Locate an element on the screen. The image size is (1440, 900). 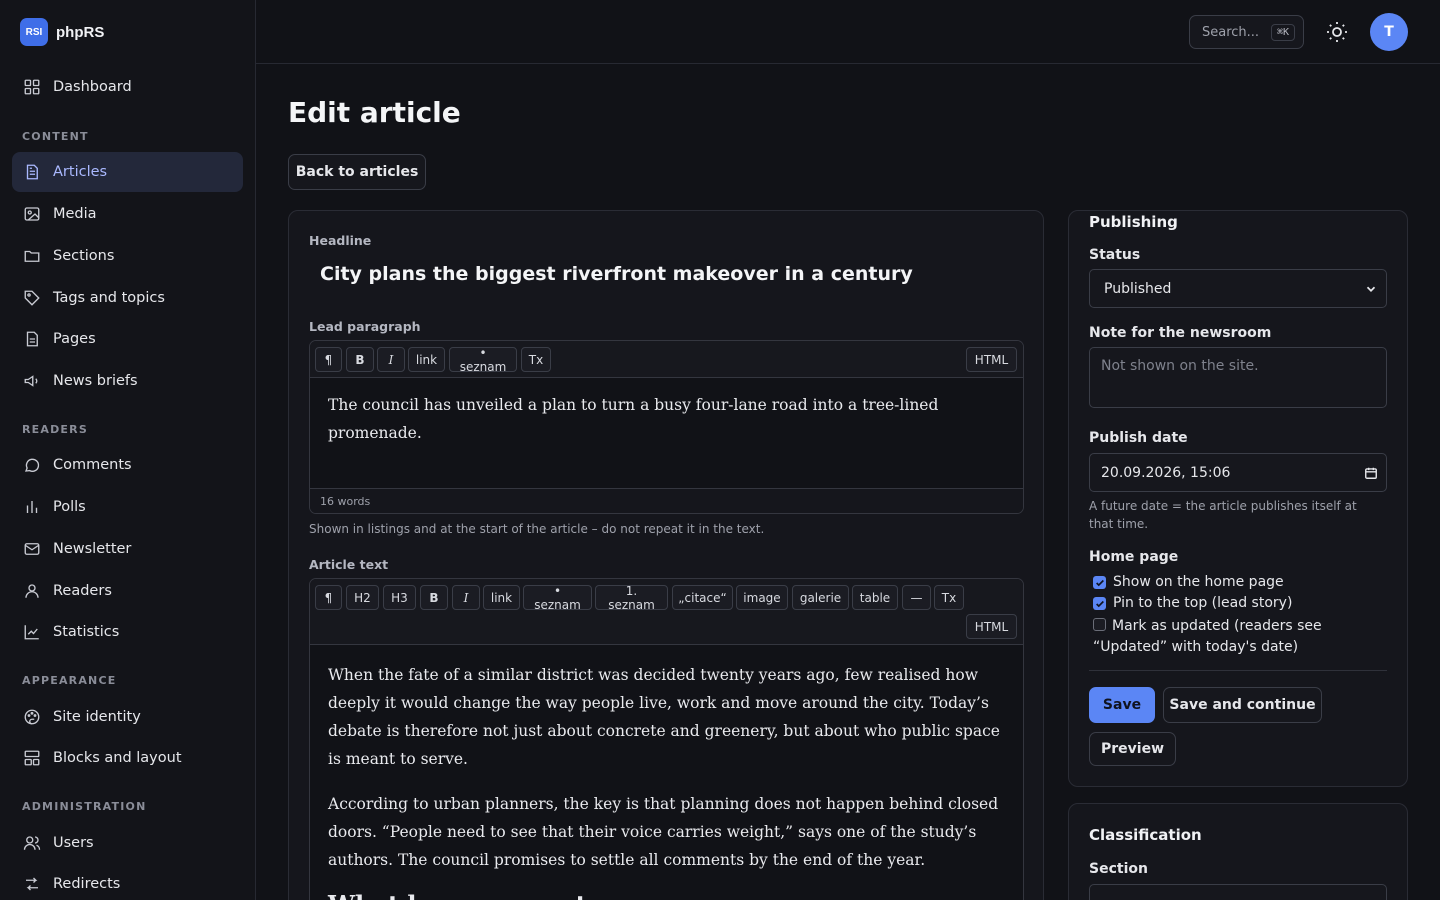
calendar-icon is located at coordinates (1371, 473).